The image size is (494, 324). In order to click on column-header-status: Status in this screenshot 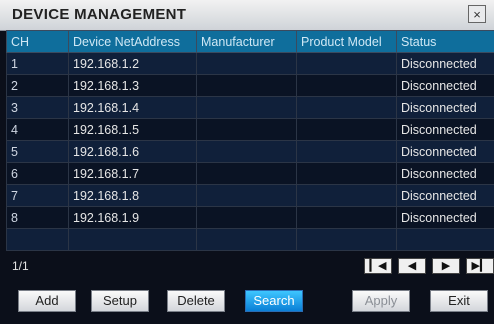, I will do `click(445, 41)`.